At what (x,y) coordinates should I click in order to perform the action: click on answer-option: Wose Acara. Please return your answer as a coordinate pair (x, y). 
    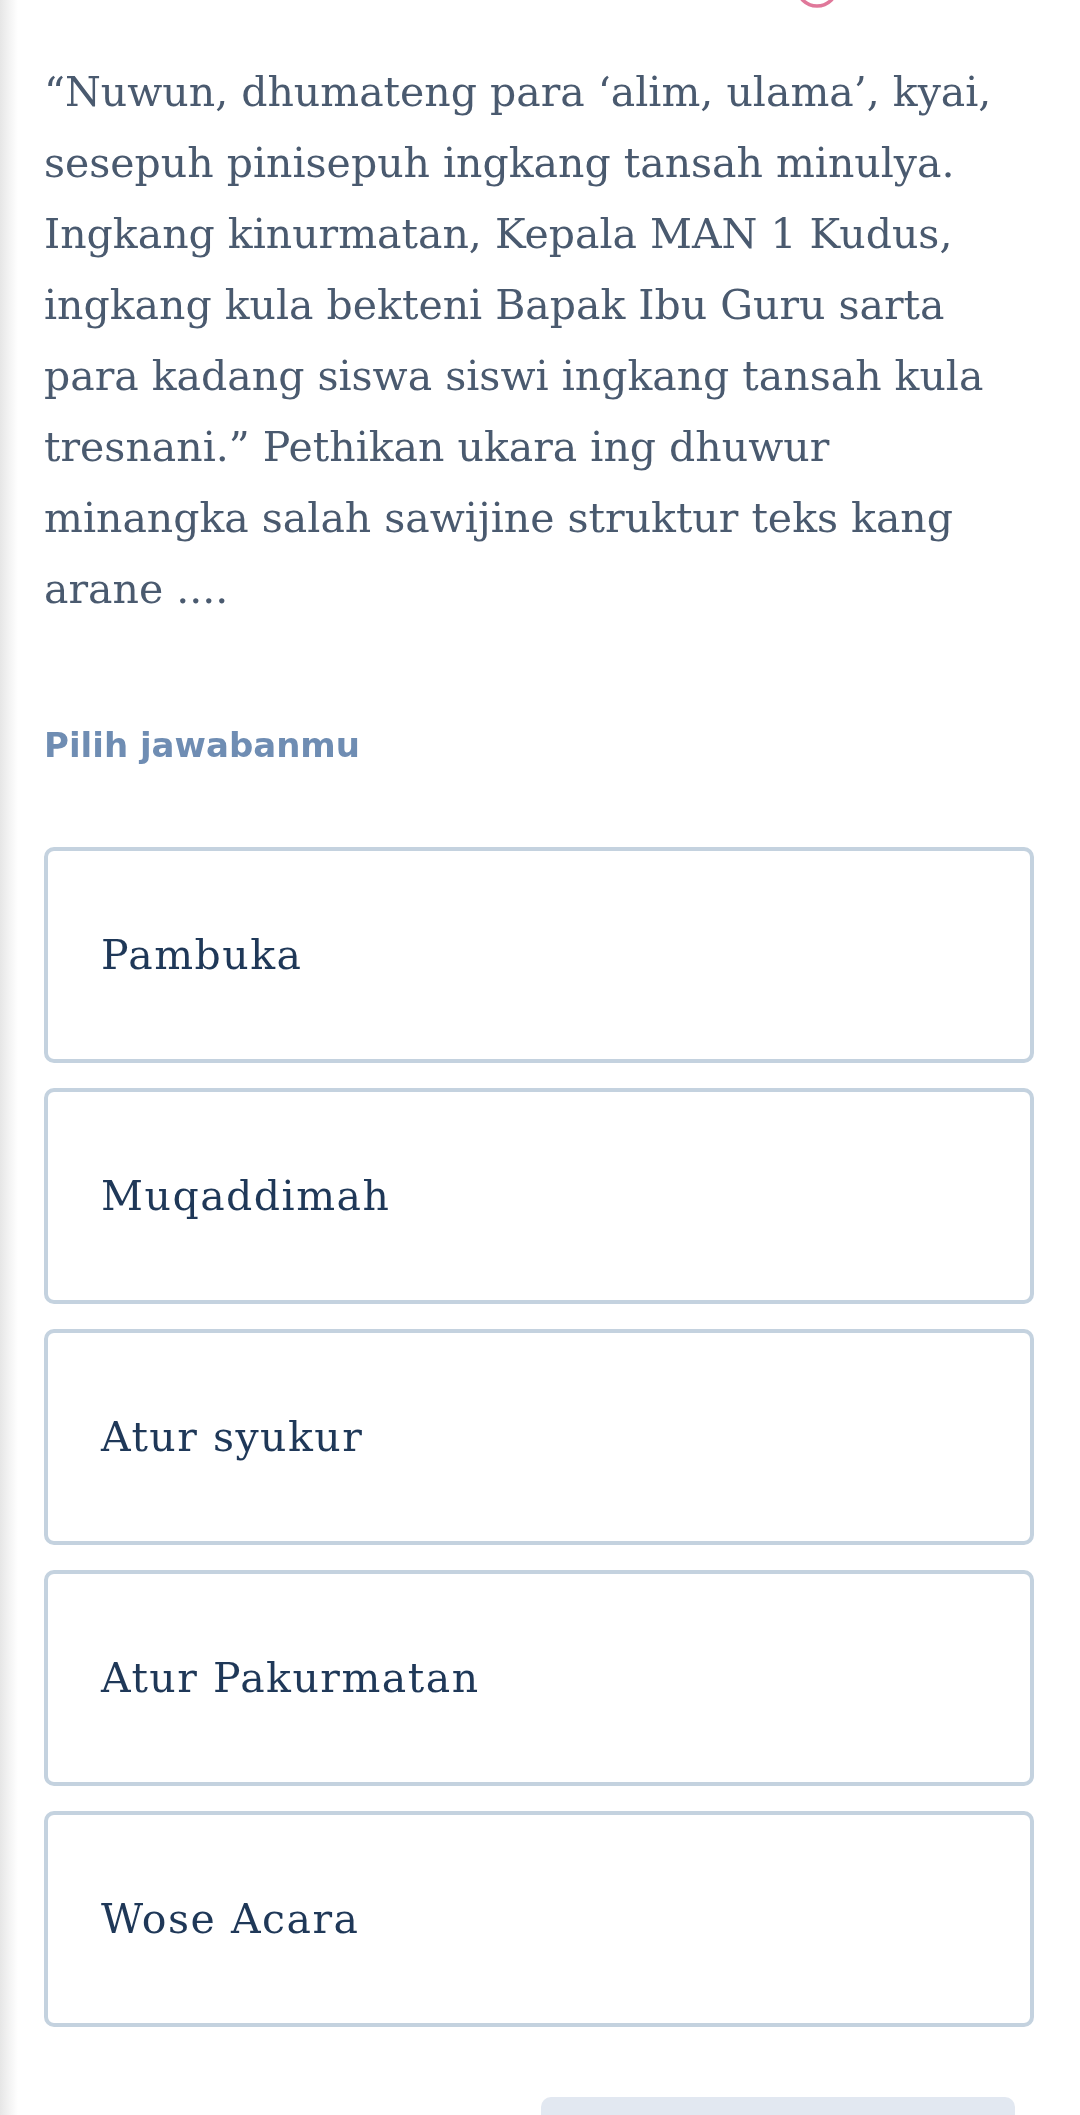
    Looking at the image, I should click on (539, 1919).